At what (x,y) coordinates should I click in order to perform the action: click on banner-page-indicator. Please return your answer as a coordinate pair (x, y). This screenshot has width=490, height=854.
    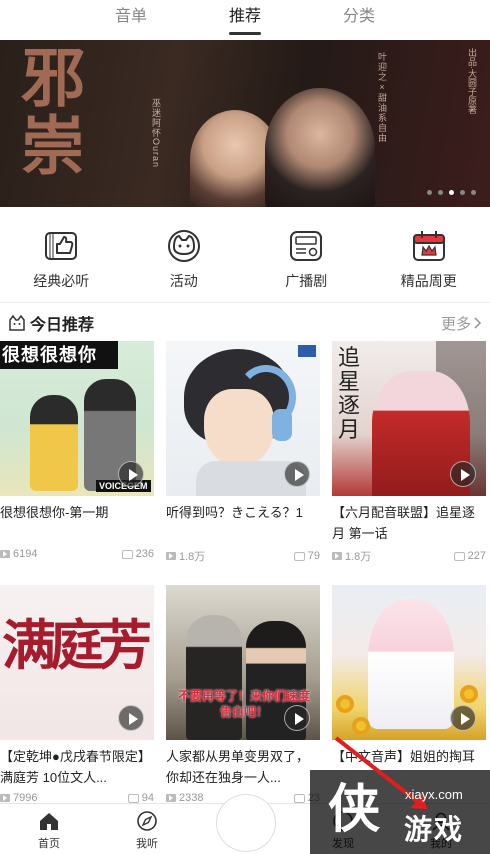
    Looking at the image, I should click on (451, 192).